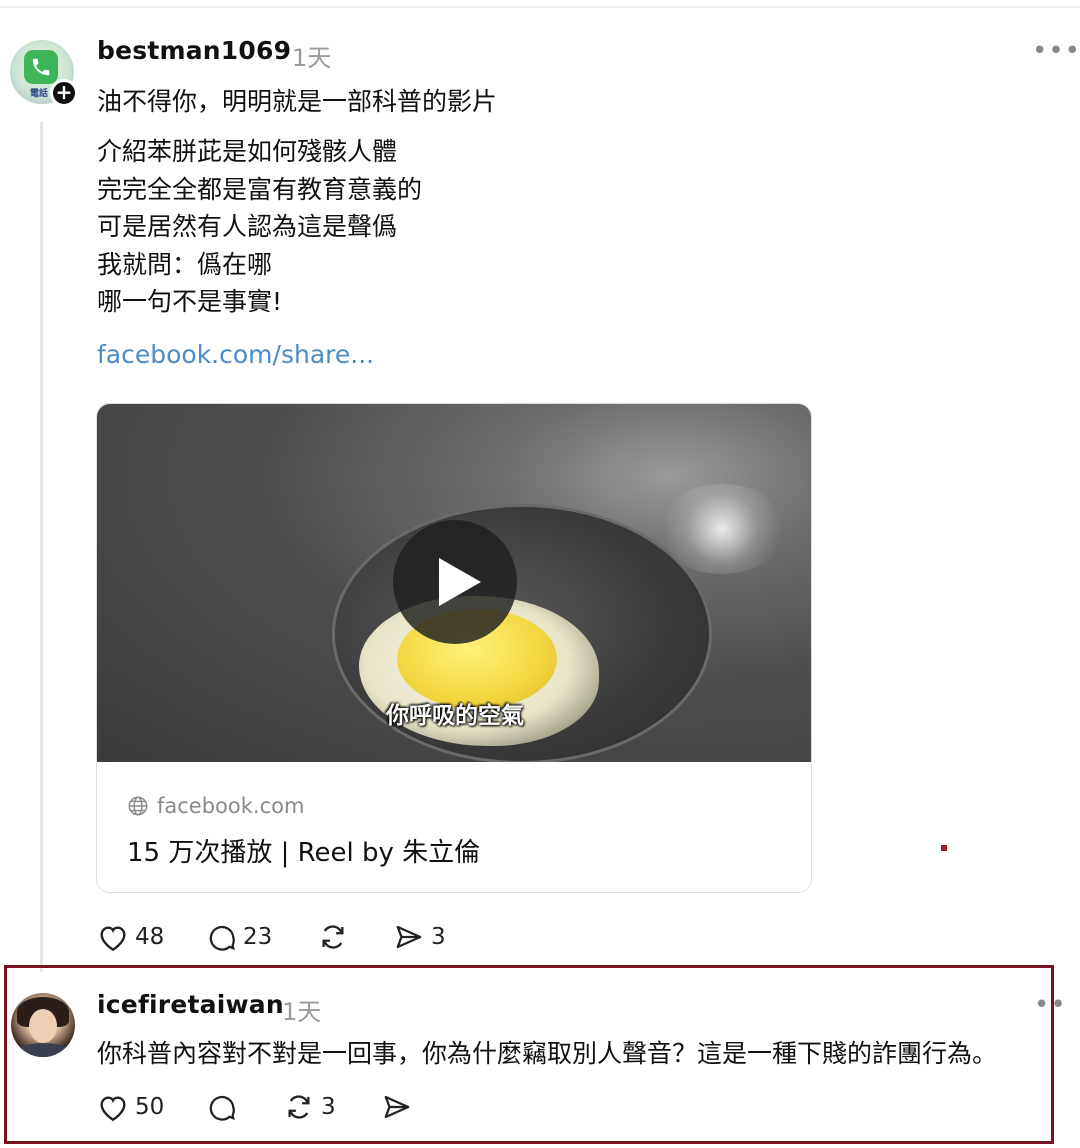  What do you see at coordinates (194, 50) in the screenshot?
I see `post-username: bestman1069` at bounding box center [194, 50].